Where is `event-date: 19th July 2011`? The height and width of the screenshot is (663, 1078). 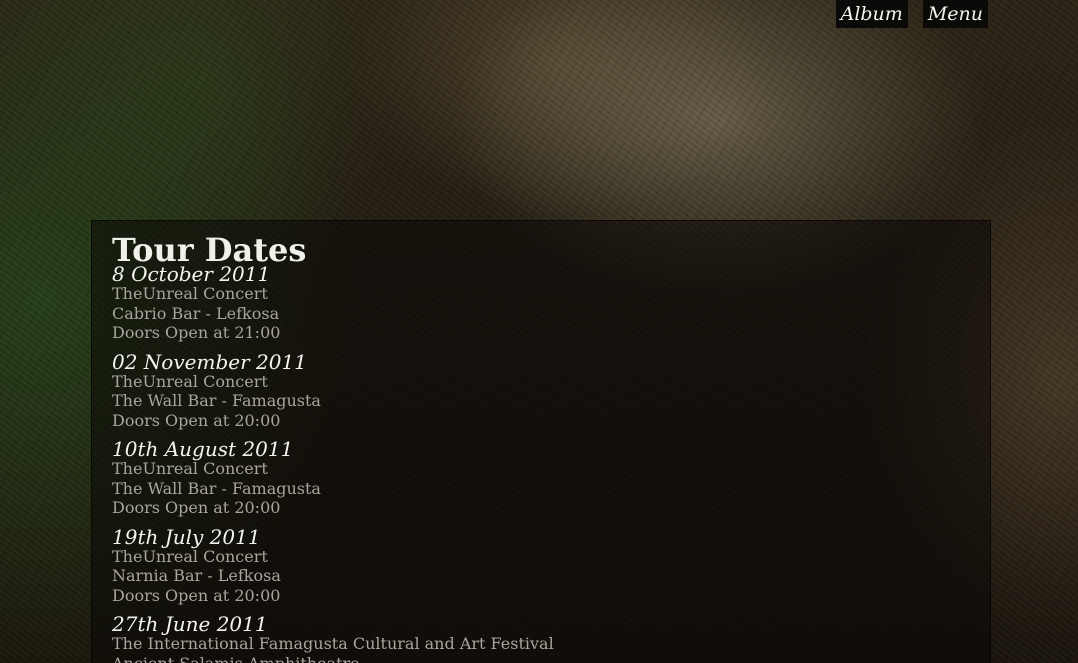
event-date: 19th July 2011 is located at coordinates (186, 536).